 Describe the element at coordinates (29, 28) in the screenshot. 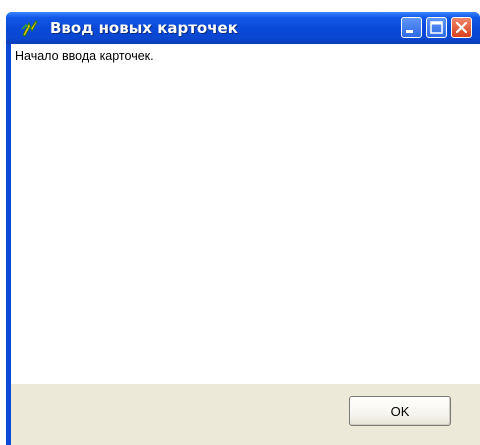

I see `app-icon` at that location.